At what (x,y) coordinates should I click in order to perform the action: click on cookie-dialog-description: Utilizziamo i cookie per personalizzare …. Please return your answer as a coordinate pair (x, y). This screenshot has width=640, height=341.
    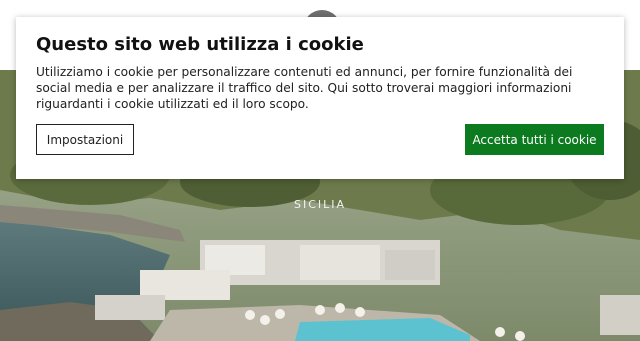
    Looking at the image, I should click on (304, 88).